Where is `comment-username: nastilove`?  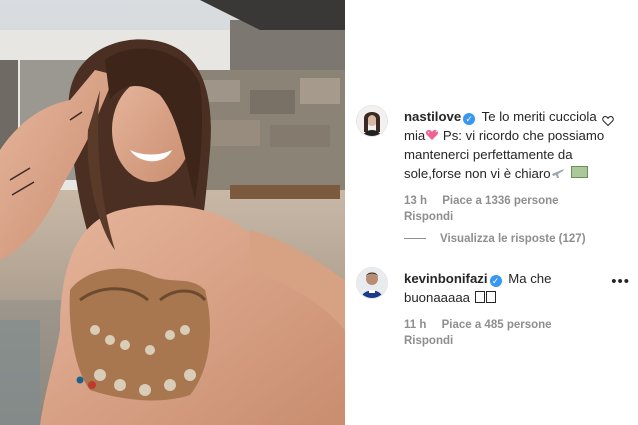 comment-username: nastilove is located at coordinates (432, 116).